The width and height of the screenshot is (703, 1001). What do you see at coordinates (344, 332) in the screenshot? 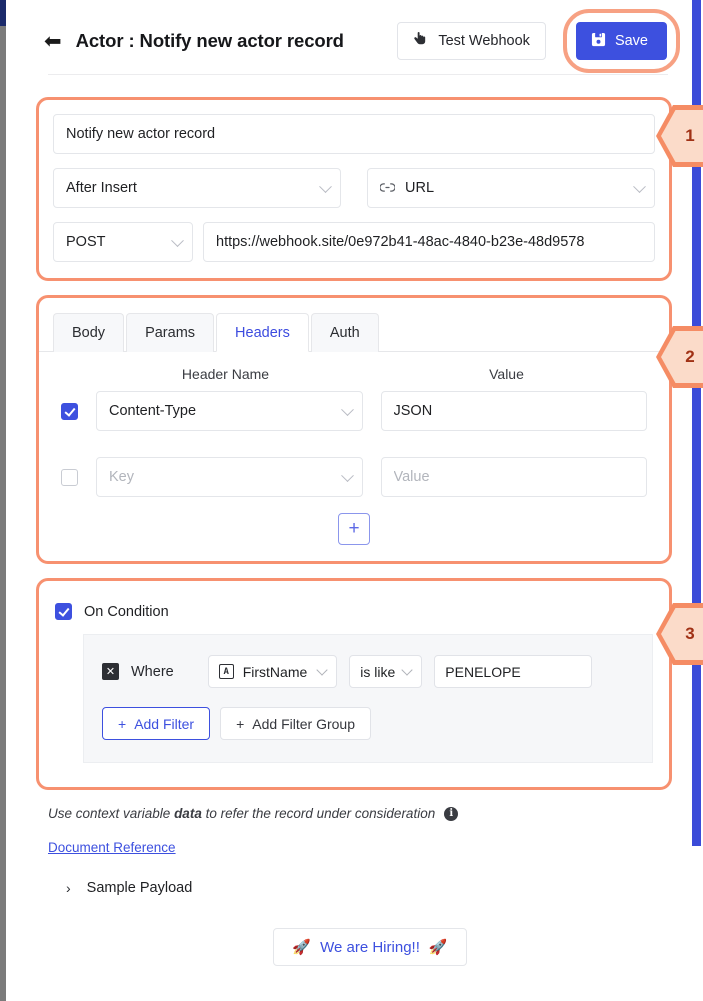
I see `tab-auth: Auth` at bounding box center [344, 332].